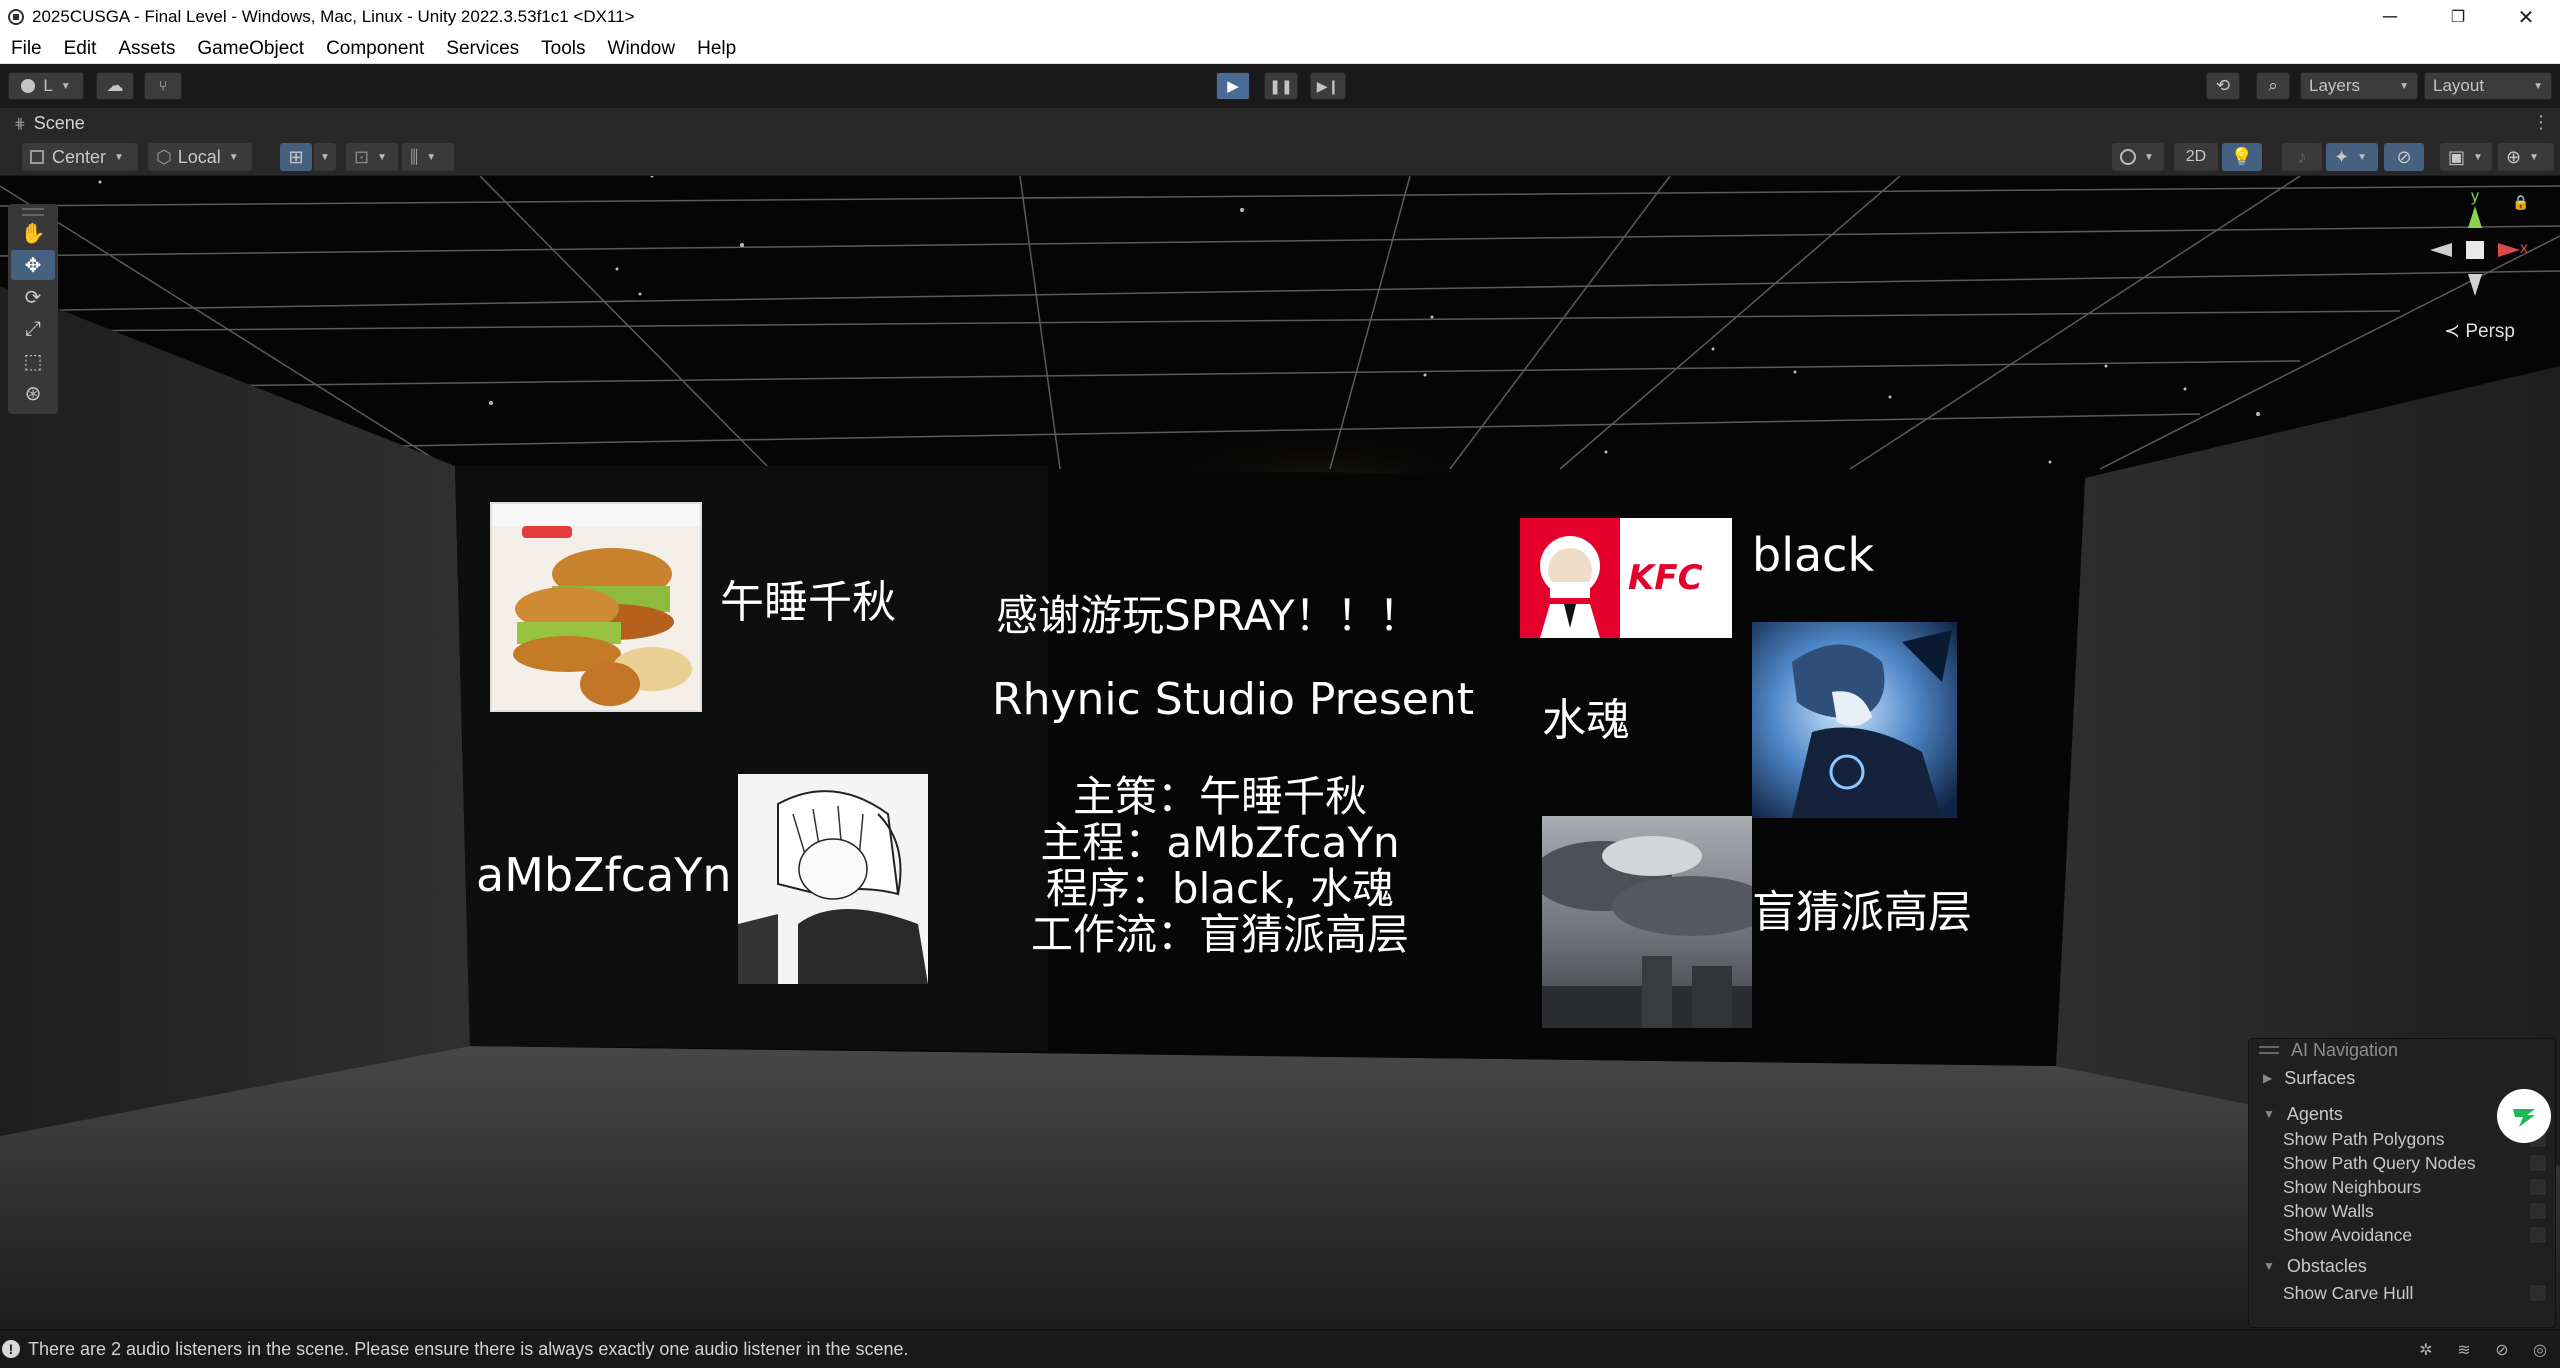  I want to click on speaker-icon: ♪, so click(2302, 156).